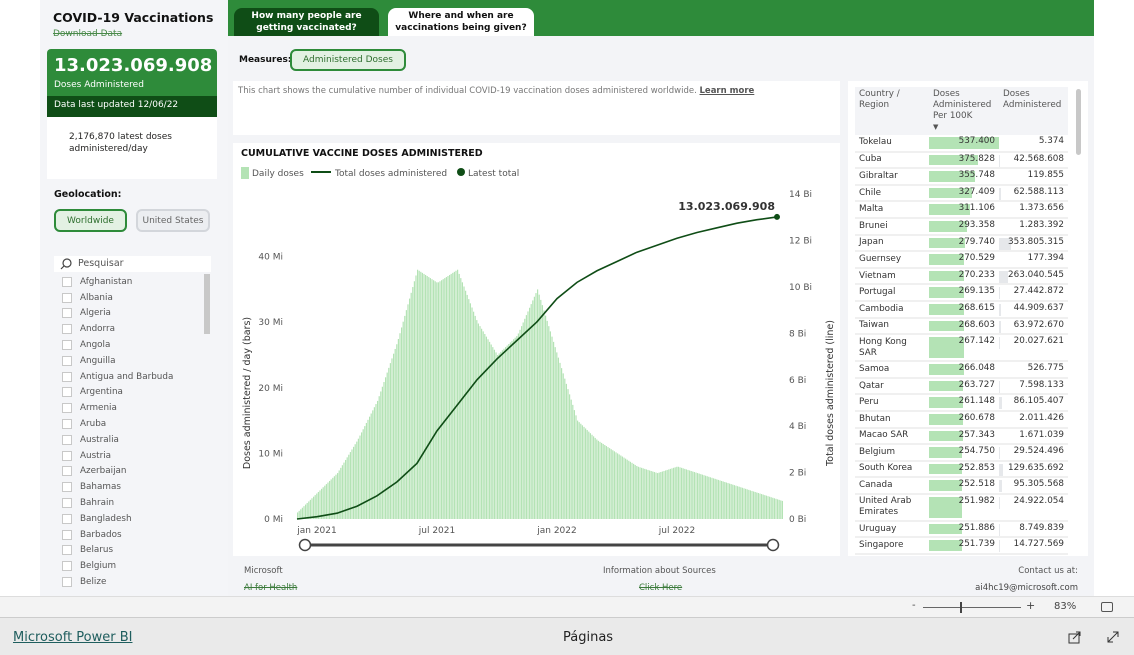 The image size is (1134, 655). I want to click on pages-button: Páginas, so click(588, 637).